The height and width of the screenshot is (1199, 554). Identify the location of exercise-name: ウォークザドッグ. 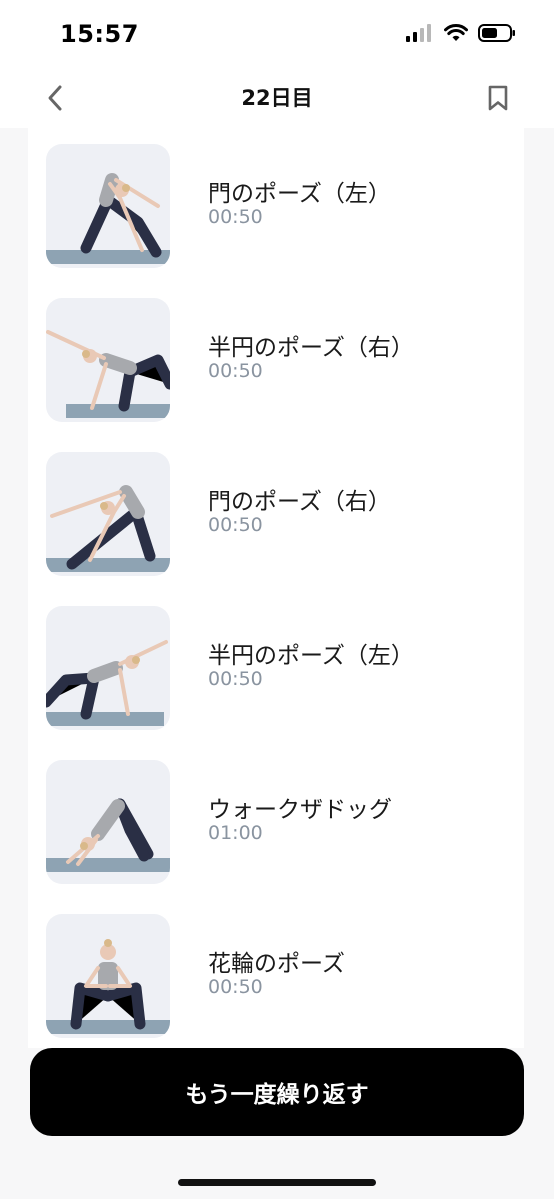
(300, 810).